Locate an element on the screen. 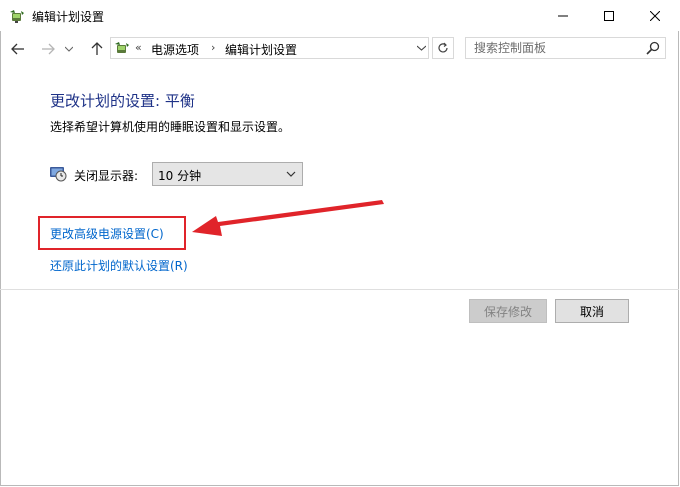 Image resolution: width=680 pixels, height=487 pixels. search-box is located at coordinates (565, 48).